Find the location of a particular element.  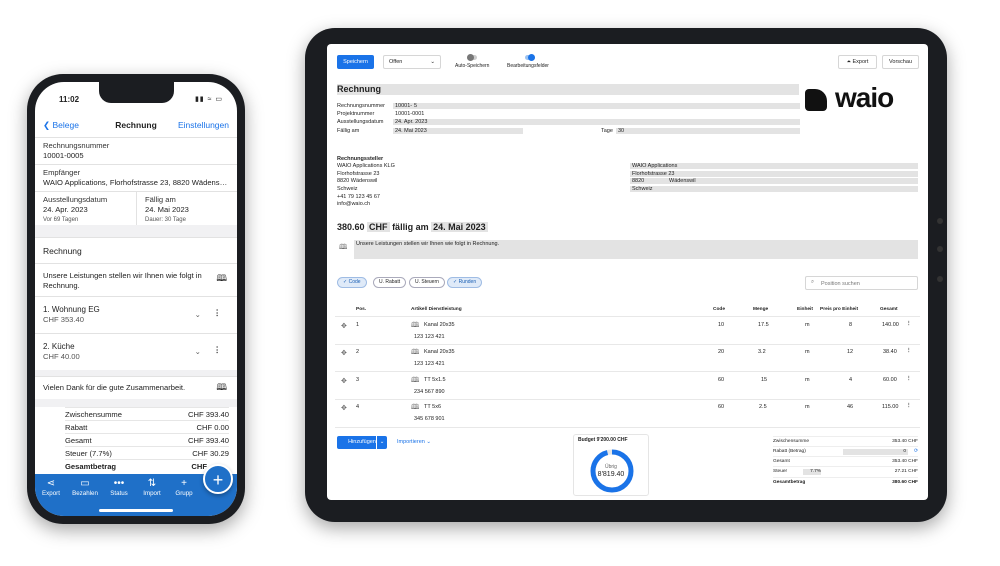

add-button: Hinzufügen ⌄ is located at coordinates (362, 442).